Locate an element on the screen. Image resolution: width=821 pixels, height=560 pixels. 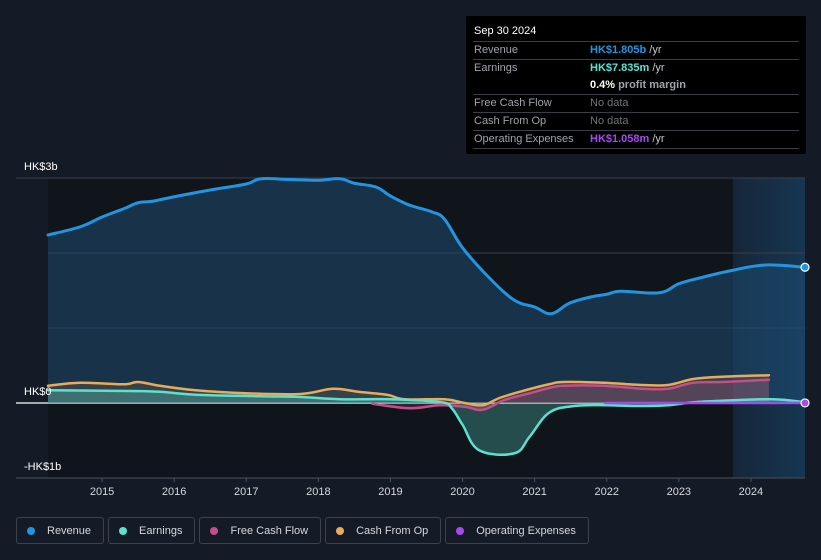
y-axis-label: HK$0 is located at coordinates (38, 392).